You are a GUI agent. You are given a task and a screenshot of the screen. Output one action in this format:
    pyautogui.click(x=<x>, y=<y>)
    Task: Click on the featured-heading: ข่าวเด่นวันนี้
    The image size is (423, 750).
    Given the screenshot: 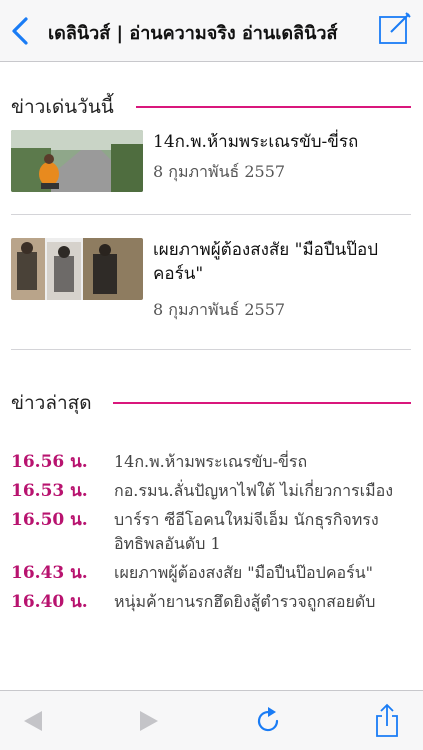 What is the action you would take?
    pyautogui.click(x=62, y=107)
    